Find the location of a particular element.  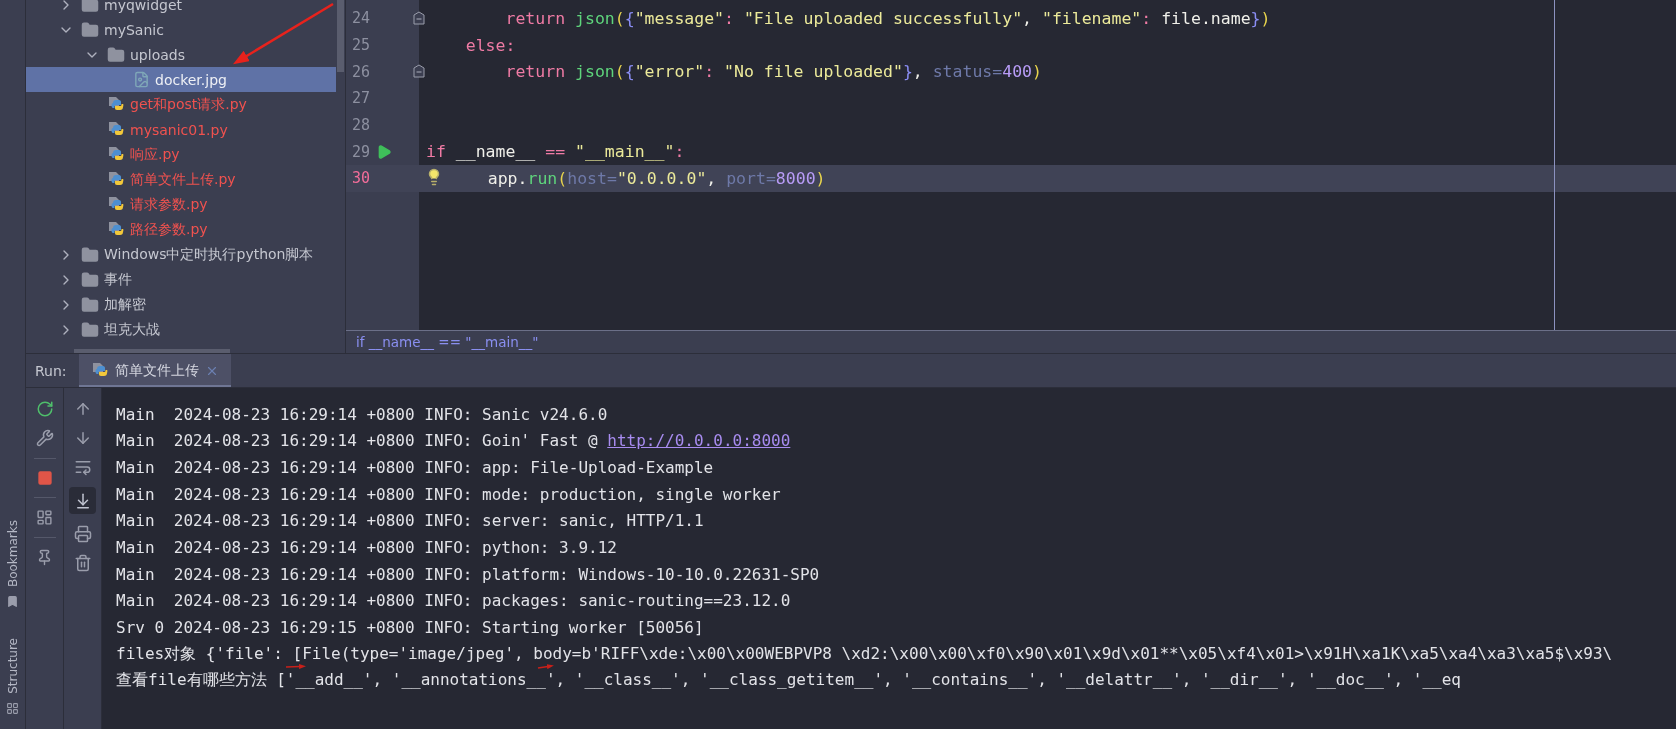

rerun-icon is located at coordinates (44, 409).